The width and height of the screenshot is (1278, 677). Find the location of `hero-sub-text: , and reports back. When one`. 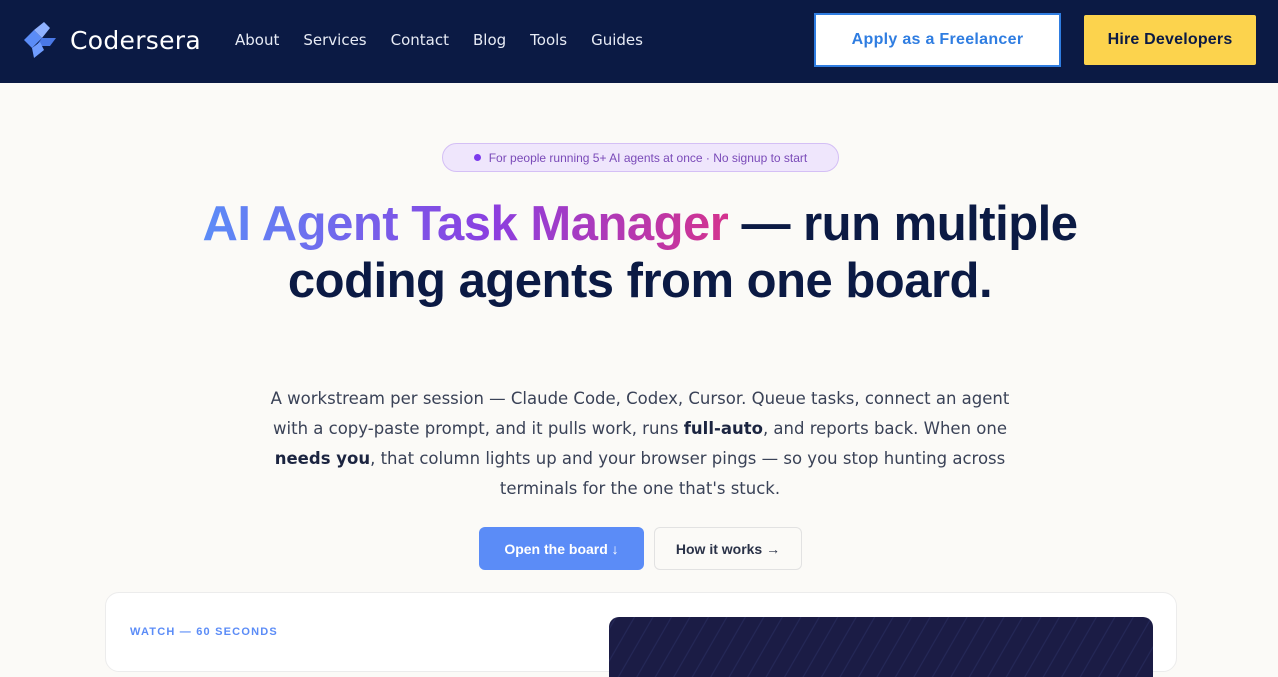

hero-sub-text: , and reports back. When one is located at coordinates (884, 428).